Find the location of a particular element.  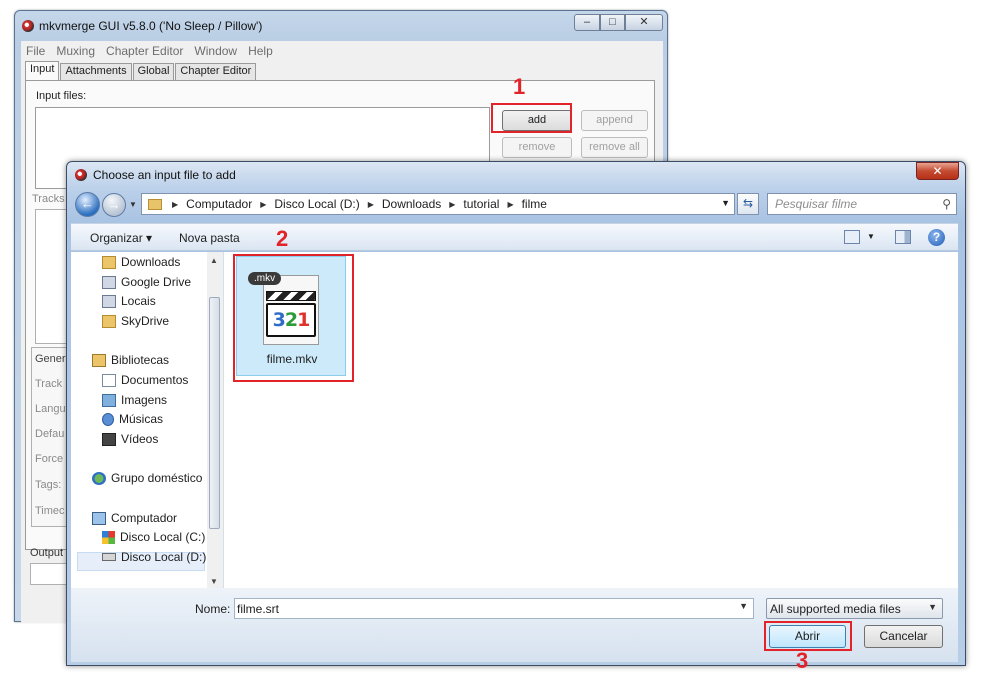

breadcrumb-disco-d: Disco Local (D:) is located at coordinates (316, 204).